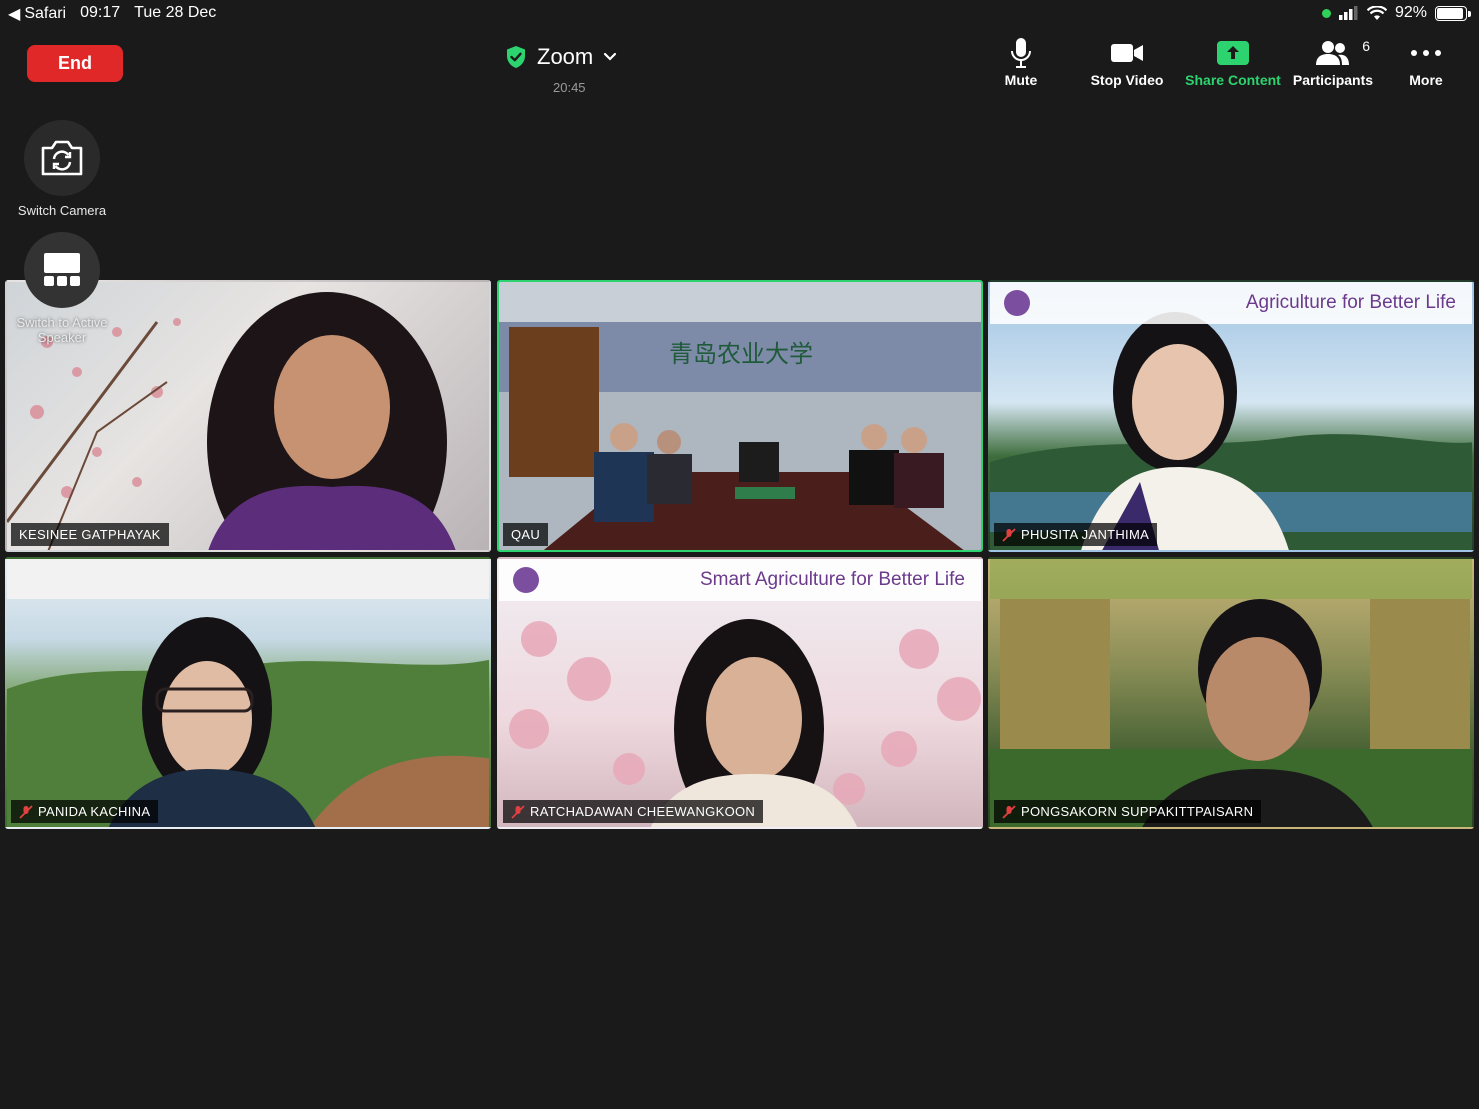 This screenshot has width=1479, height=1109. I want to click on participants-icon, so click(1332, 53).